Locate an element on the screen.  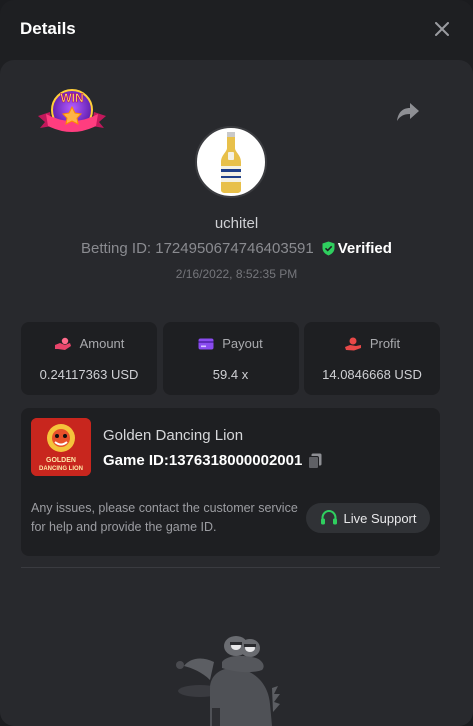
live-support-button: Live Support is located at coordinates (368, 518).